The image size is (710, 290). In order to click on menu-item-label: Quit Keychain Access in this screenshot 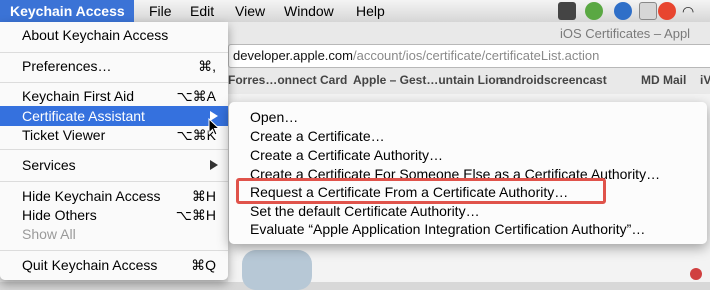, I will do `click(90, 265)`.